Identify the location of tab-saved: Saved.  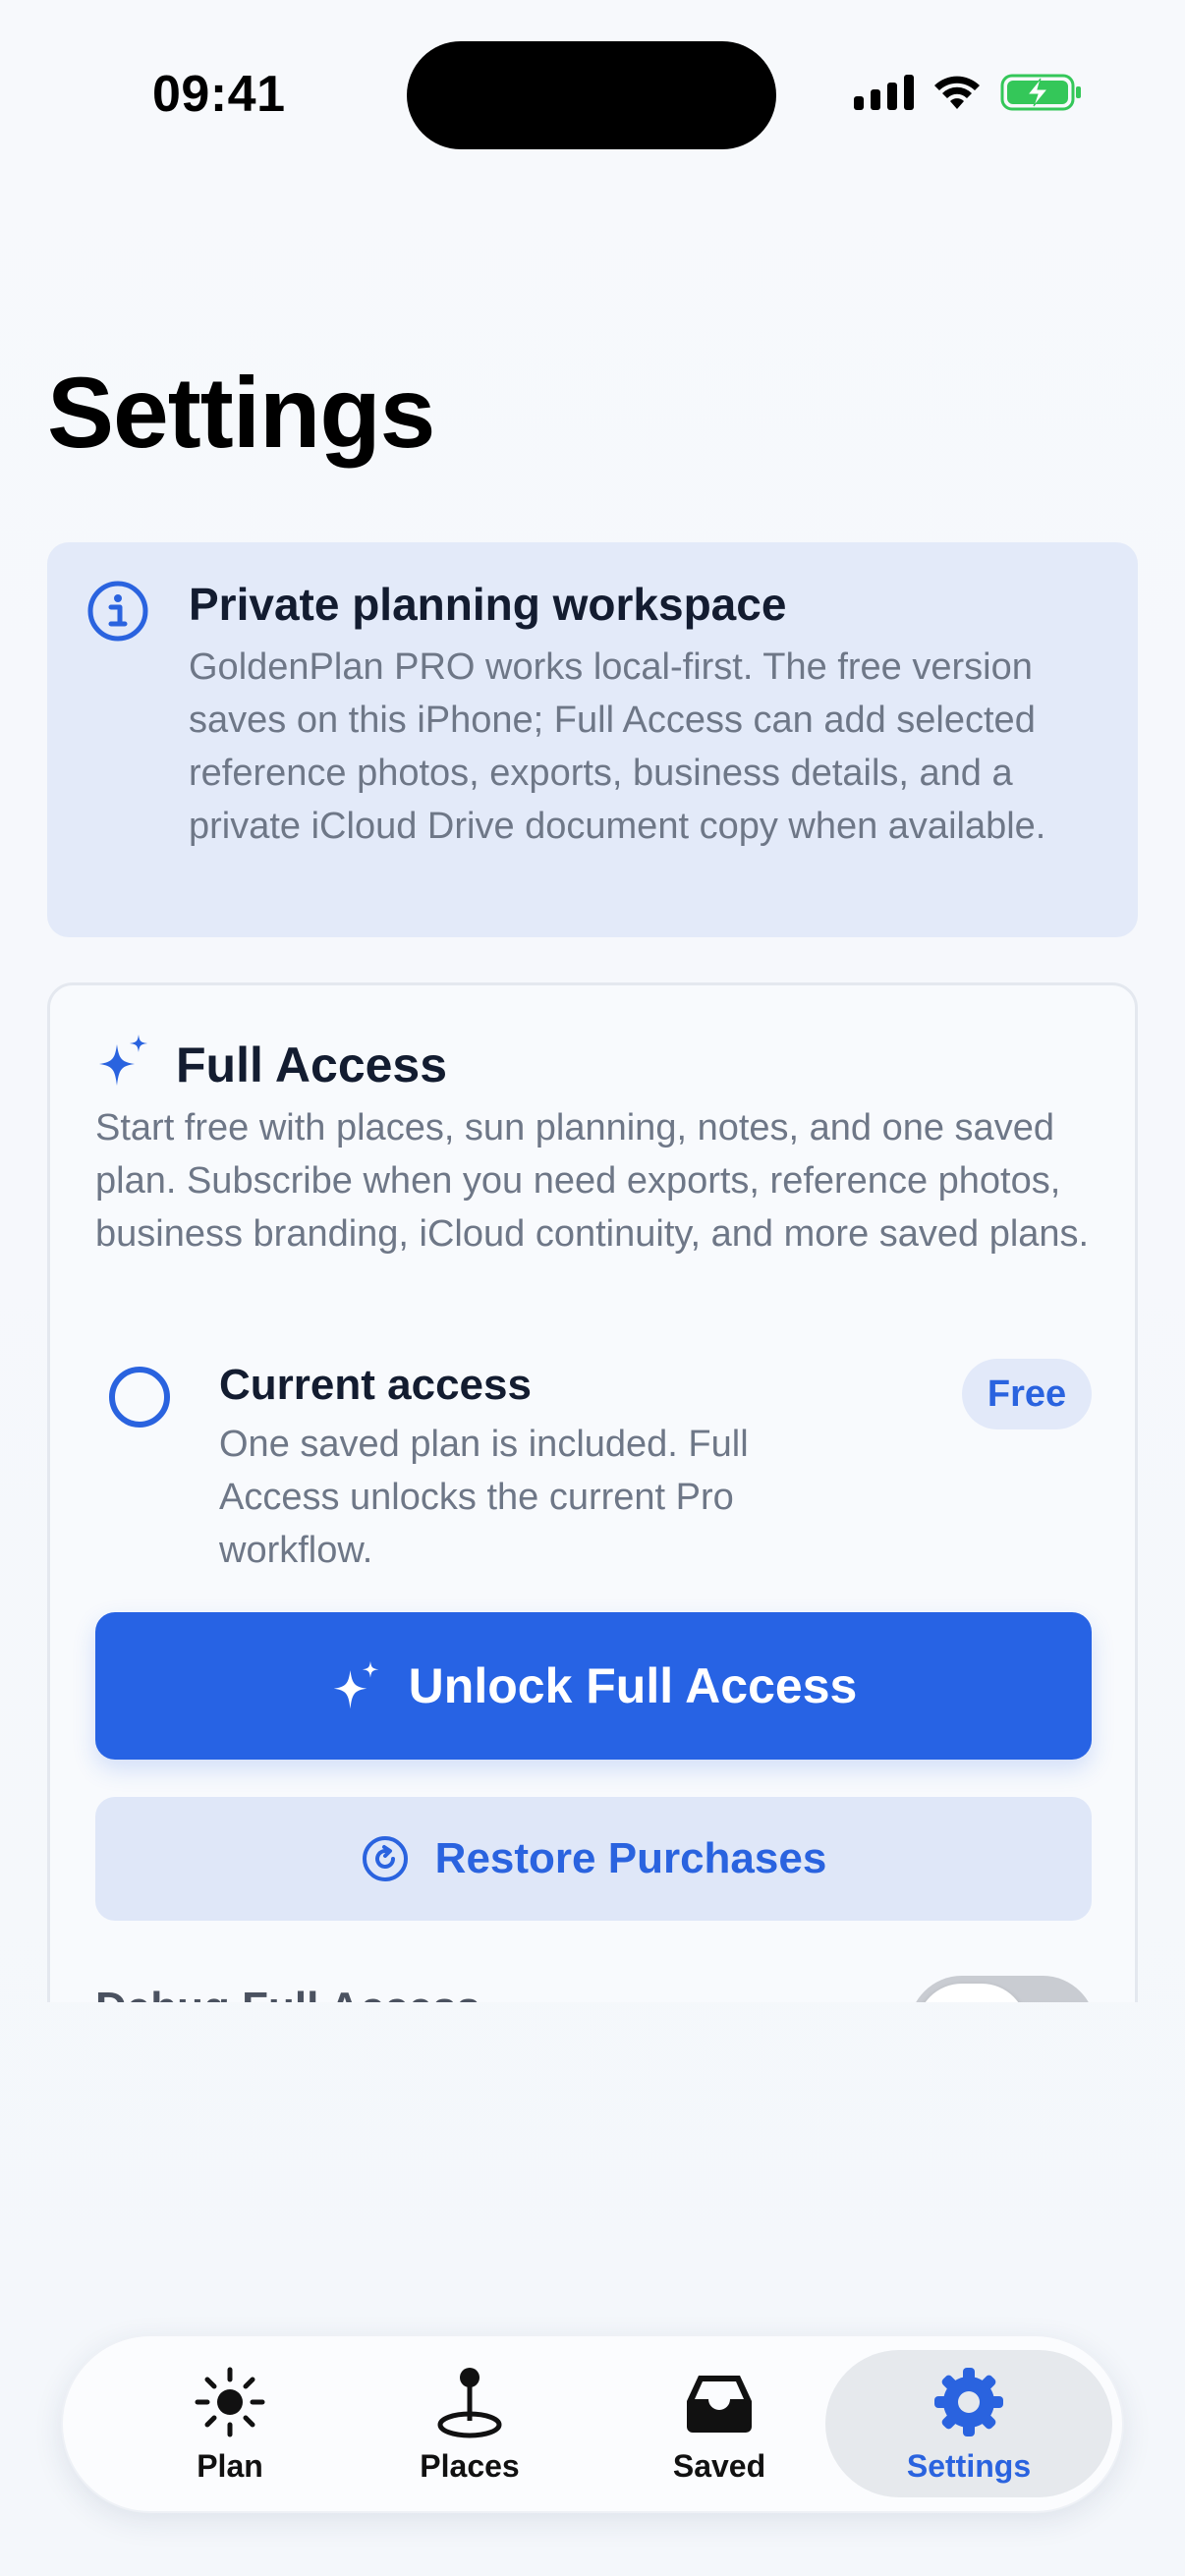
(720, 2423).